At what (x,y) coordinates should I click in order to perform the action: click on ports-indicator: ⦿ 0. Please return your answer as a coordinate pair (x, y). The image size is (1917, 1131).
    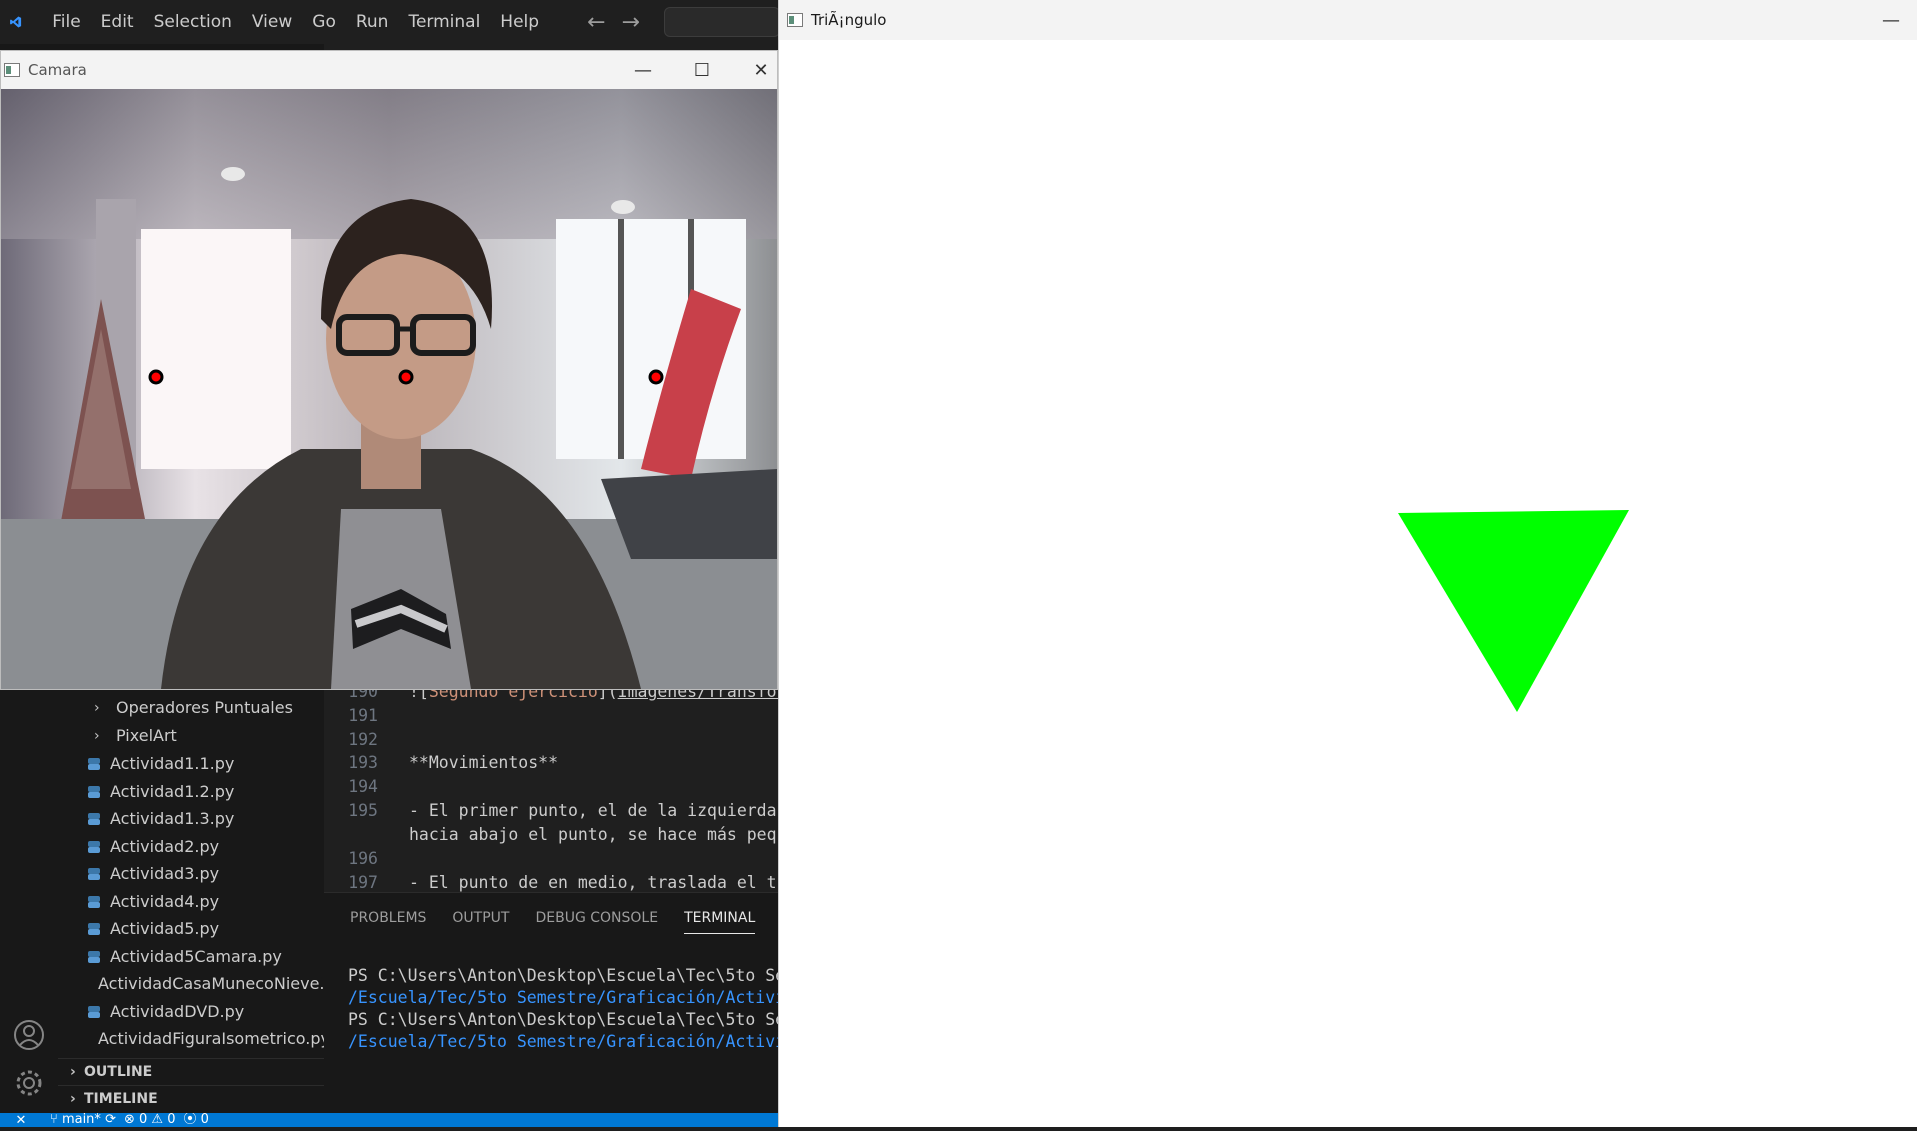
    Looking at the image, I should click on (196, 1120).